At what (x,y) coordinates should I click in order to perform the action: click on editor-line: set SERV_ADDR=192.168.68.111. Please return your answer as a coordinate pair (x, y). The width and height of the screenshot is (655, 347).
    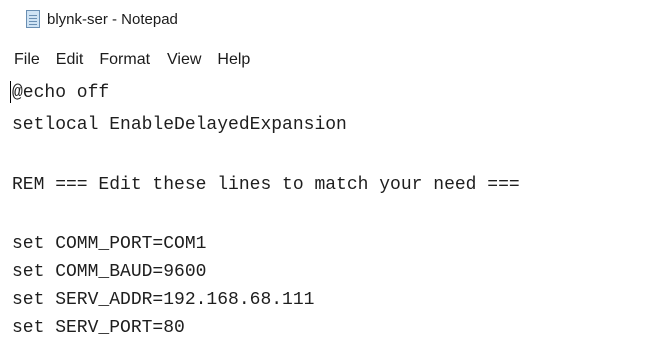
    Looking at the image, I should click on (163, 300).